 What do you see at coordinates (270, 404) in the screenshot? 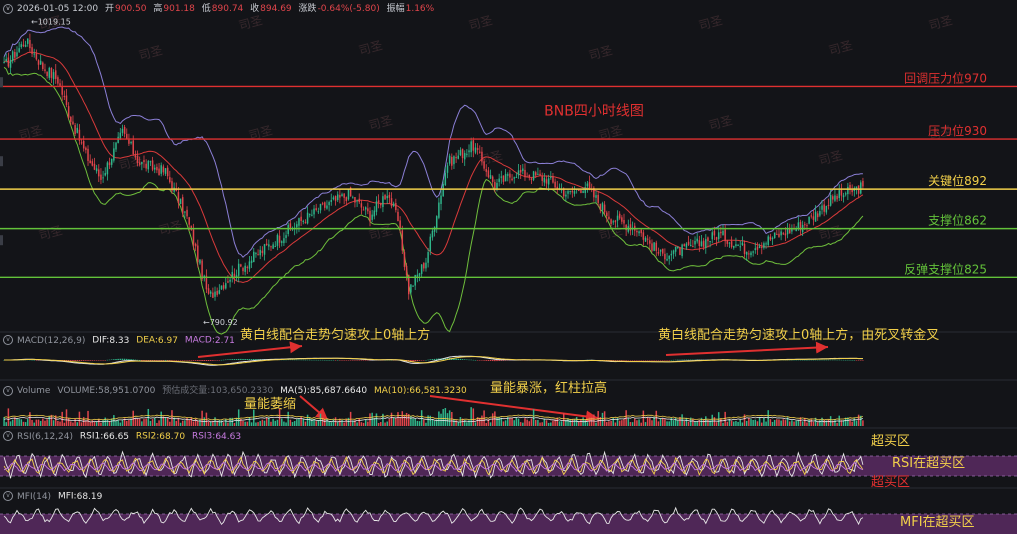
I see `volume-annotation-1: 量能萎缩` at bounding box center [270, 404].